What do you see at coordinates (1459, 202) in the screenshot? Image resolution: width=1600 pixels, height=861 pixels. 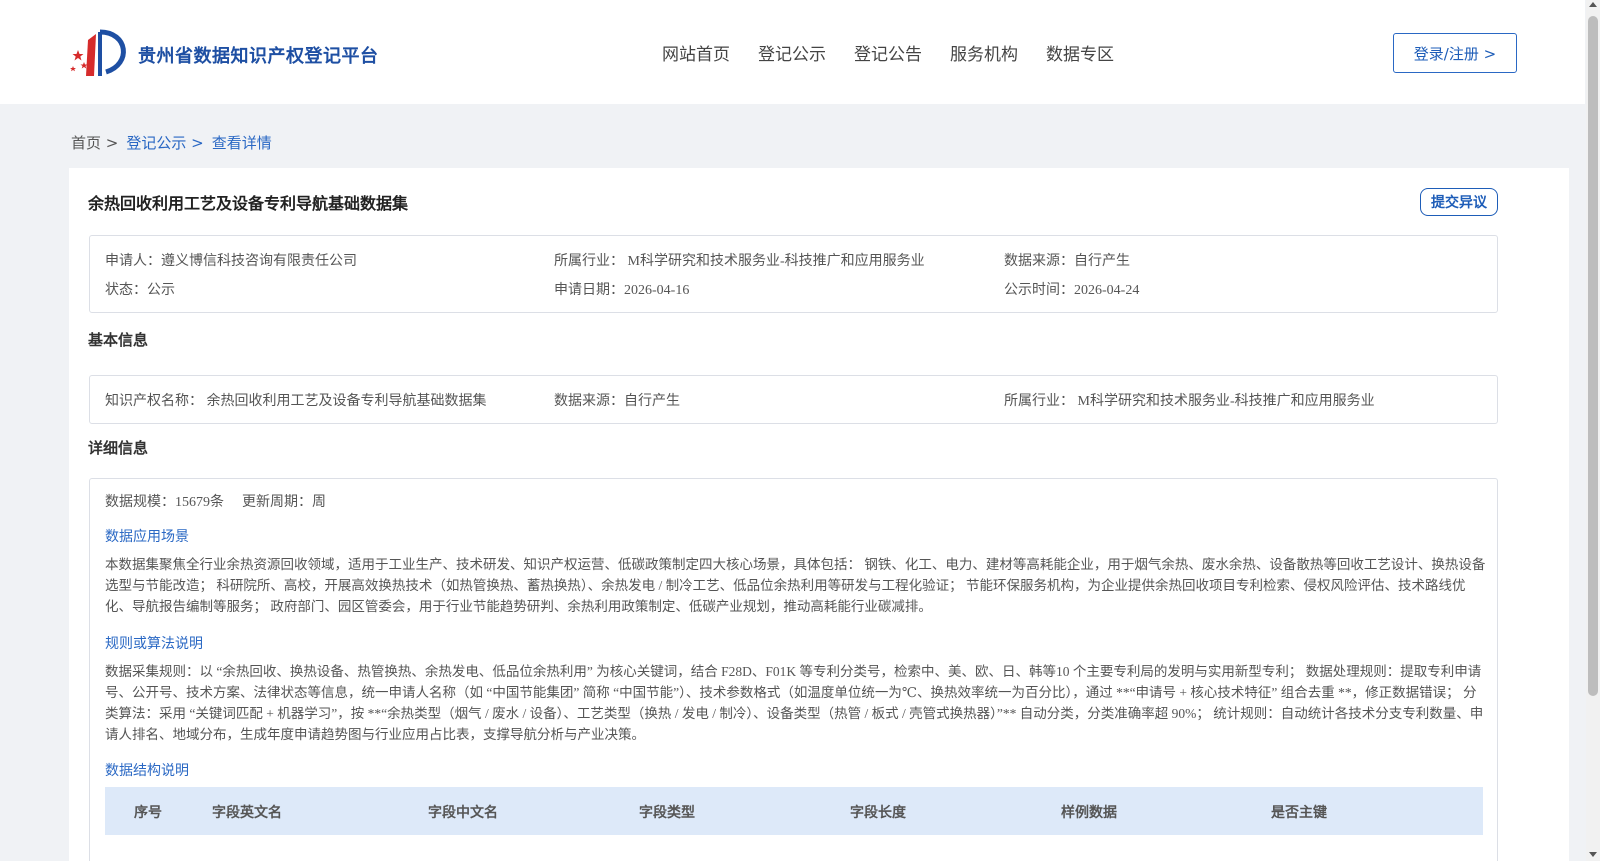 I see `submit-objection-button: 提交异议` at bounding box center [1459, 202].